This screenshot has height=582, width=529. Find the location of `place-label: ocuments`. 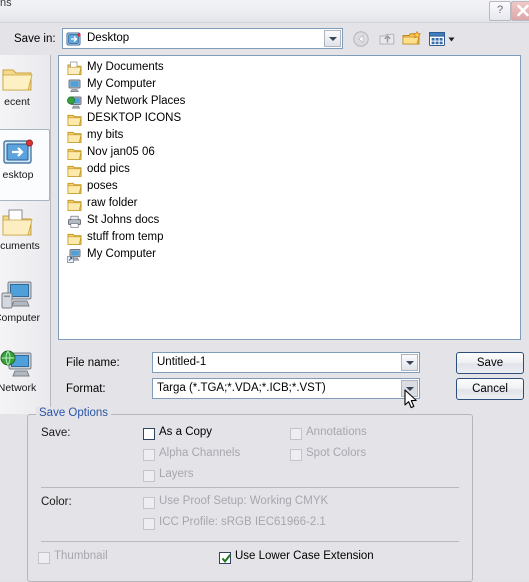

place-label: ocuments is located at coordinates (20, 246).